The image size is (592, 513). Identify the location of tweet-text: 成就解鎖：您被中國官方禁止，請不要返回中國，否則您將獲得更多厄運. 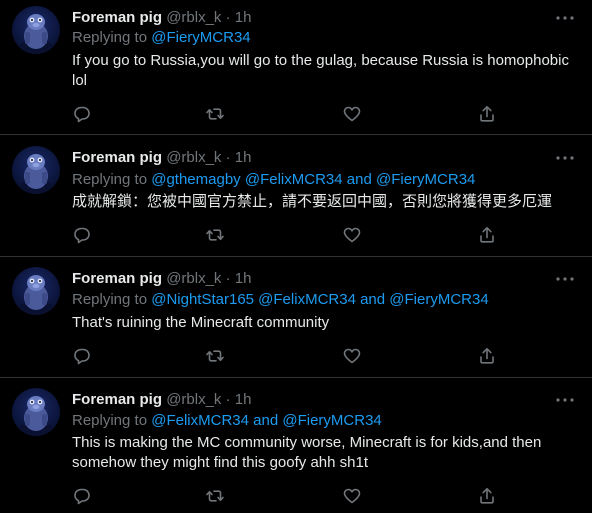
(312, 201).